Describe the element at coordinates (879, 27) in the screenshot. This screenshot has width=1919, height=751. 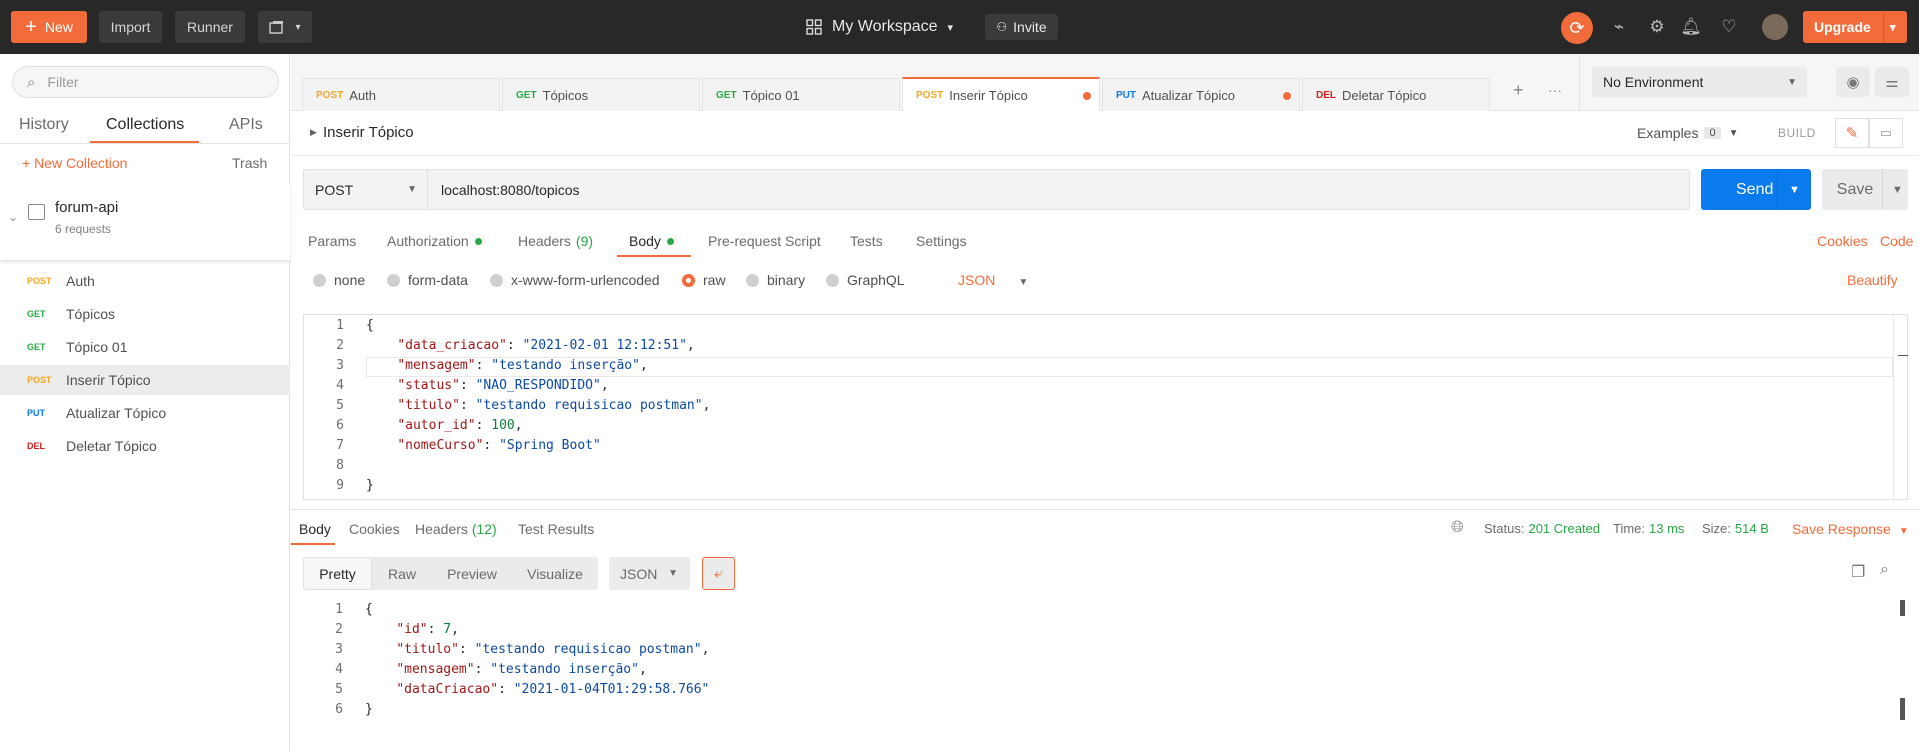
I see `workspace-switcher: My Workspace ▾` at that location.